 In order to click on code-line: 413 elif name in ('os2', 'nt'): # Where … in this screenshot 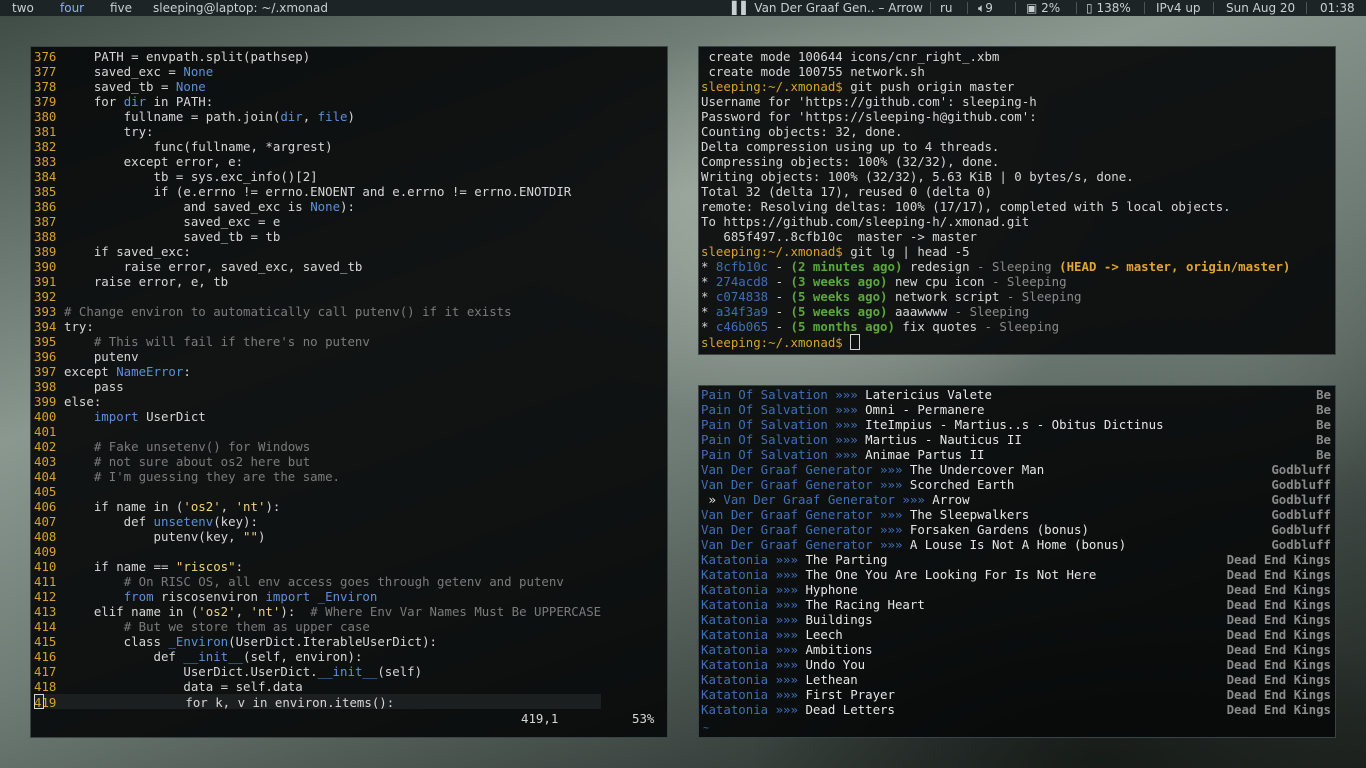, I will do `click(317, 611)`.